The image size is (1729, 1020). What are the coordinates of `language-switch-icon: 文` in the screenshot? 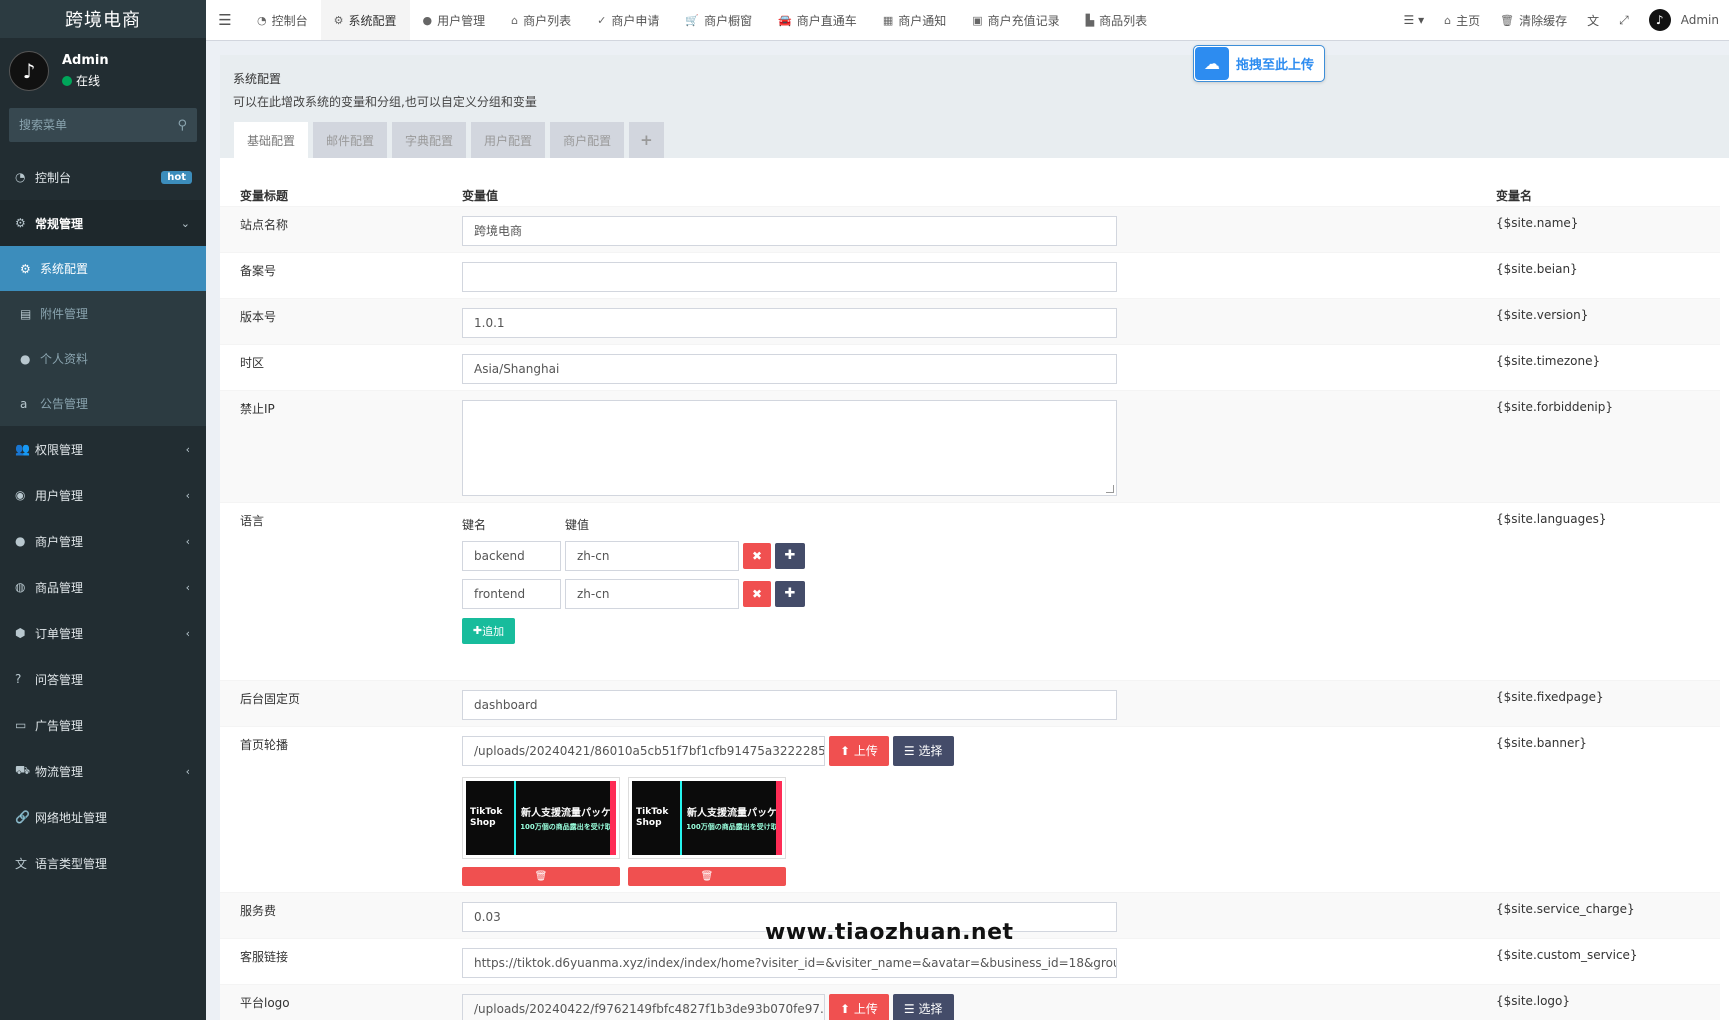 It's located at (1593, 20).